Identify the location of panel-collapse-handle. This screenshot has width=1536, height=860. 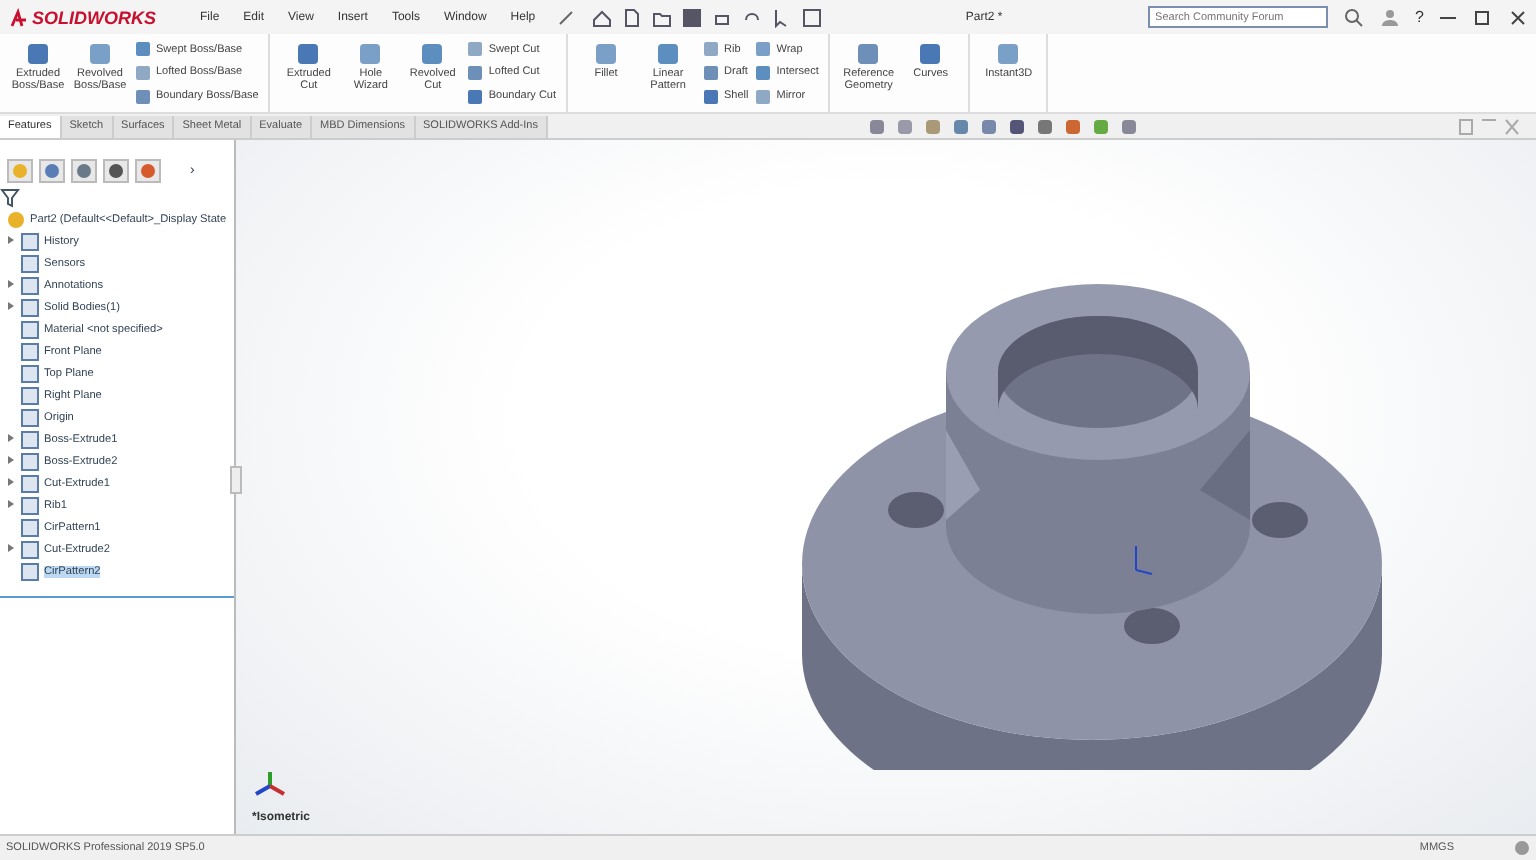
(236, 480).